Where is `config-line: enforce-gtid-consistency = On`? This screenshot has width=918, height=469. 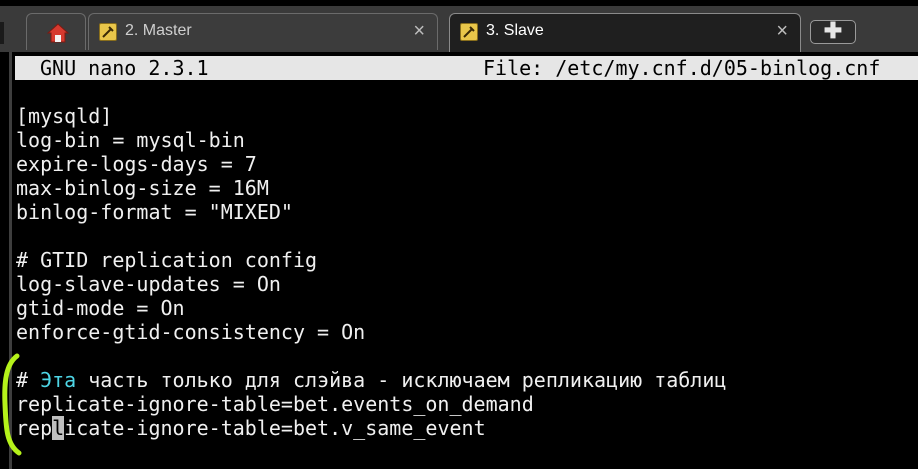 config-line: enforce-gtid-consistency = On is located at coordinates (191, 332).